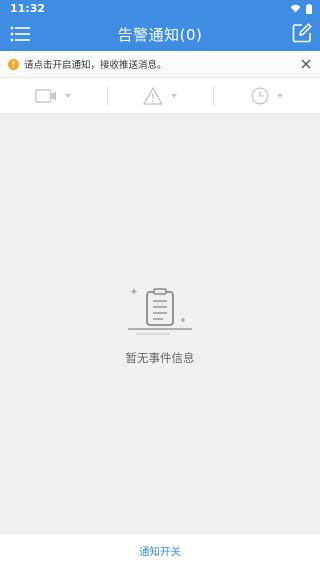 The height and width of the screenshot is (569, 320). I want to click on clock-icon, so click(260, 95).